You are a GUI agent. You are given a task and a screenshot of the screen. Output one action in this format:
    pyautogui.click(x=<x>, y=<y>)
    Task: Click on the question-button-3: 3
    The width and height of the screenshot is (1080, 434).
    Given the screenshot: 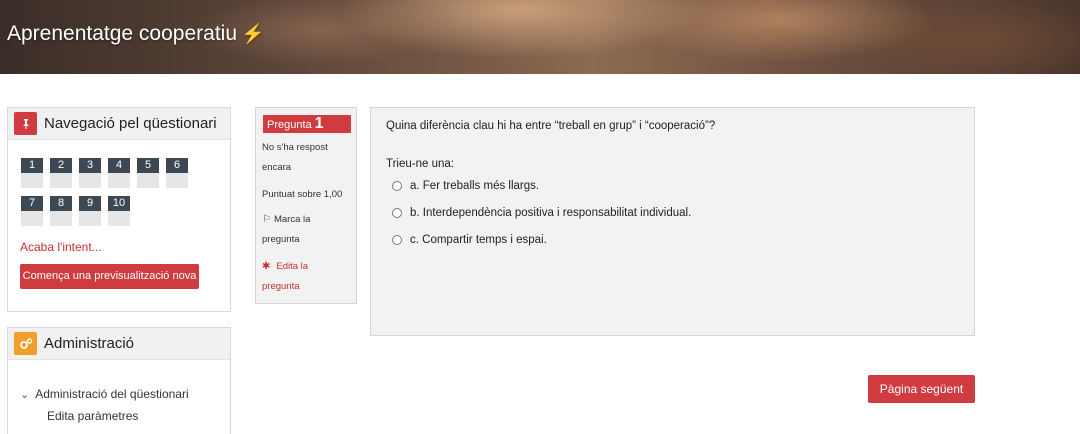 What is the action you would take?
    pyautogui.click(x=90, y=173)
    